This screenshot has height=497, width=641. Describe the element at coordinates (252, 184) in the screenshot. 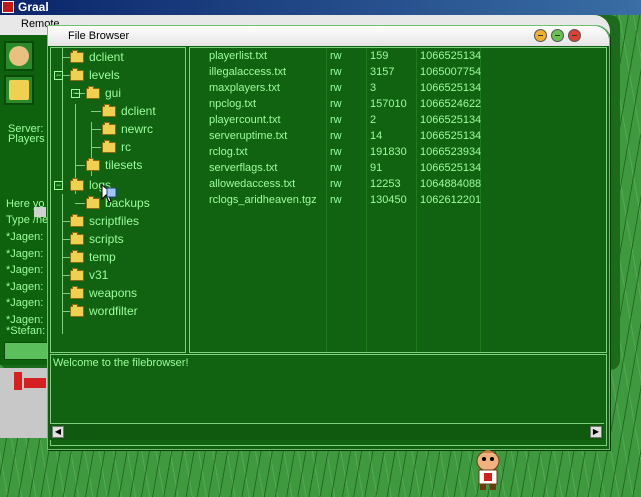

I see `file-name: allowedaccess.txt` at that location.